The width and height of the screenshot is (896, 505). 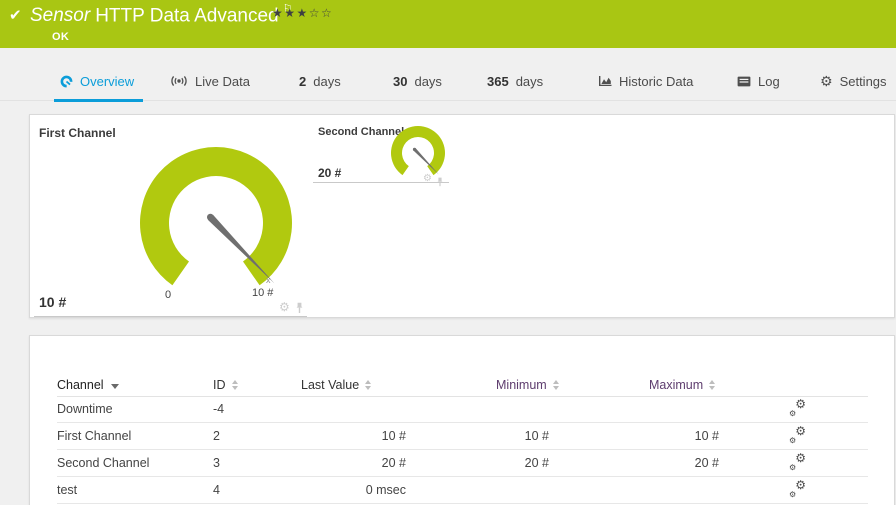 I want to click on cell-channel: test, so click(x=67, y=490).